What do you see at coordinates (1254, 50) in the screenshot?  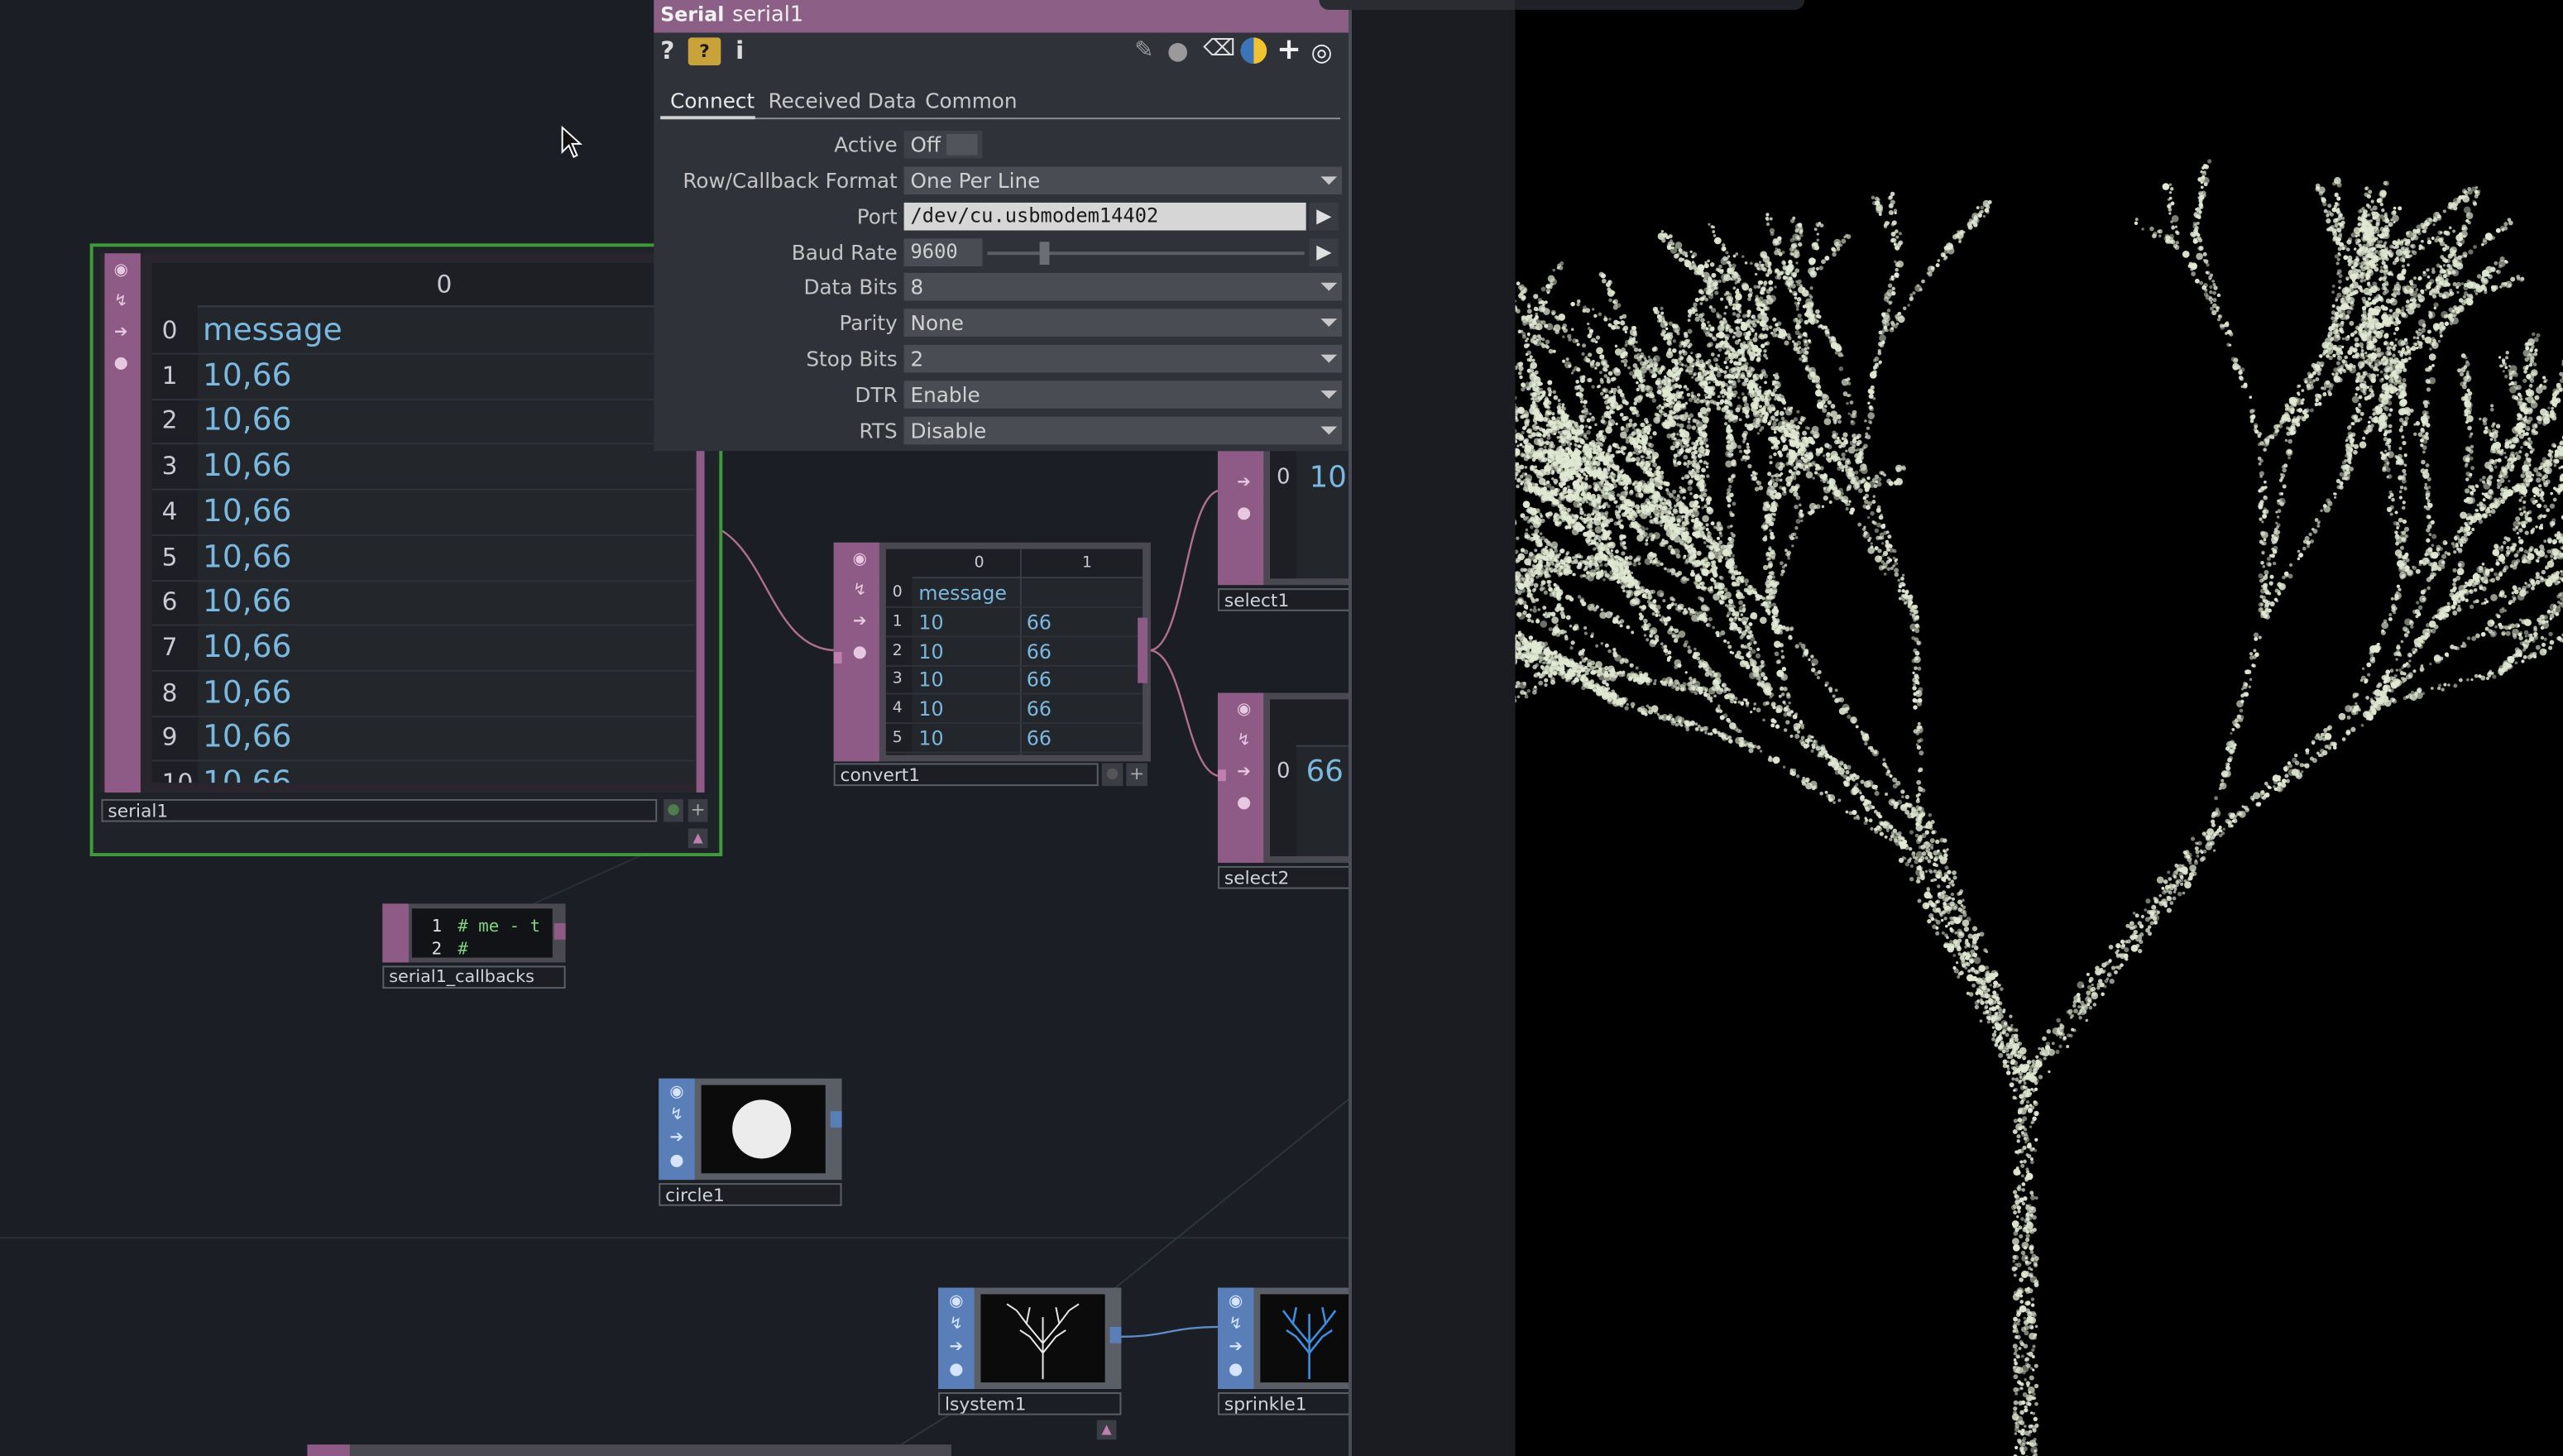 I see `python-icon` at bounding box center [1254, 50].